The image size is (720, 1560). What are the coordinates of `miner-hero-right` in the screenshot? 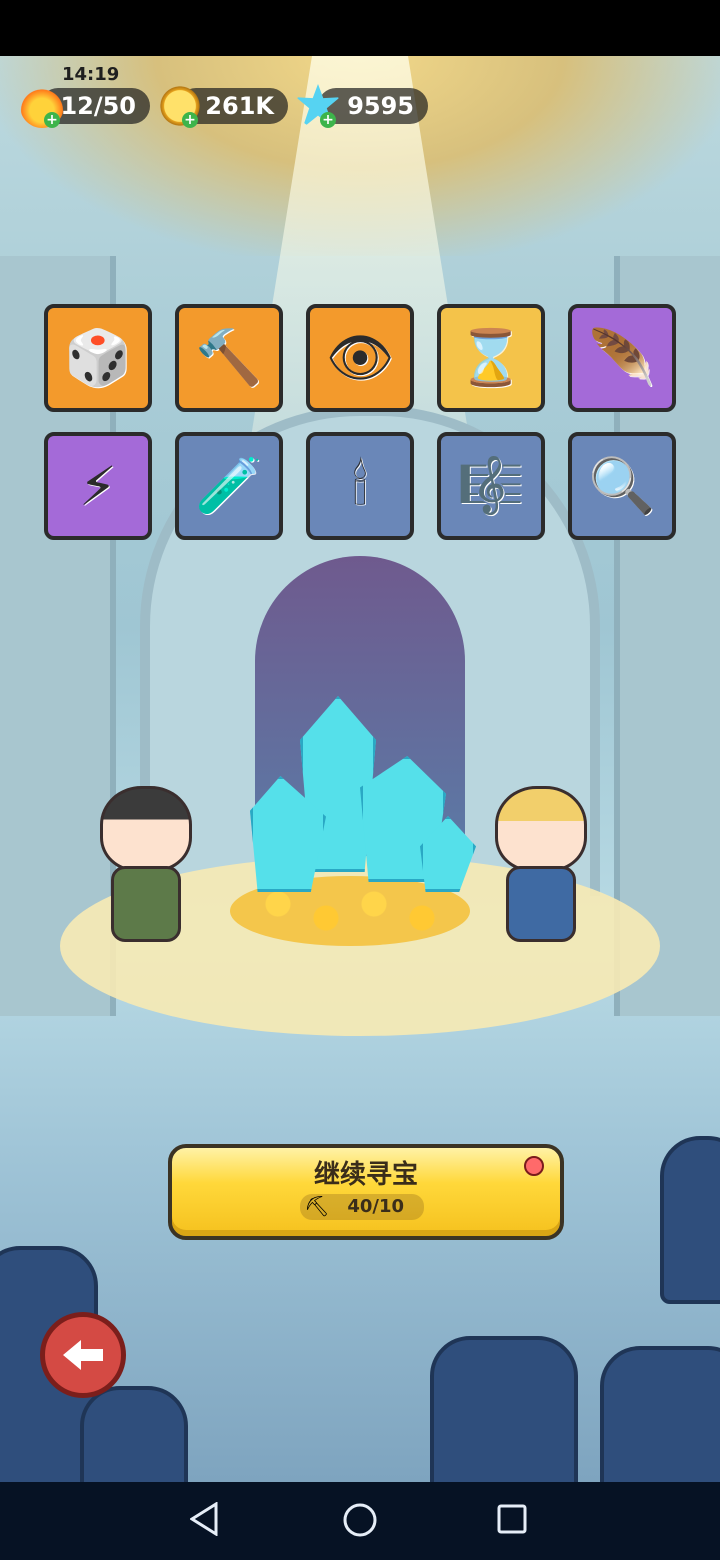 It's located at (541, 864).